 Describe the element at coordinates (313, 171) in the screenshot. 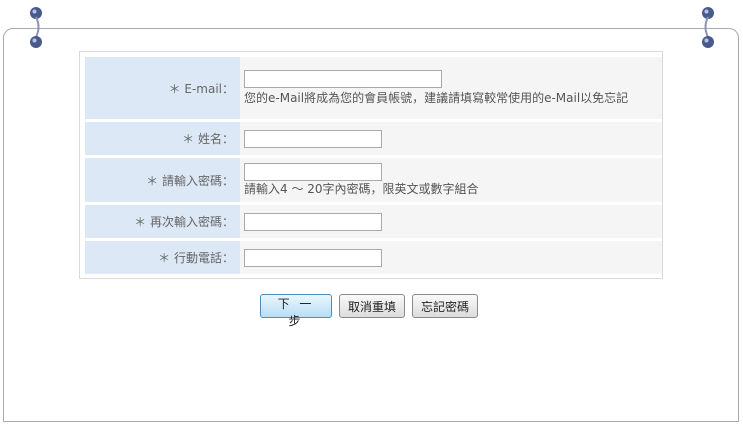

I see `password-input` at that location.